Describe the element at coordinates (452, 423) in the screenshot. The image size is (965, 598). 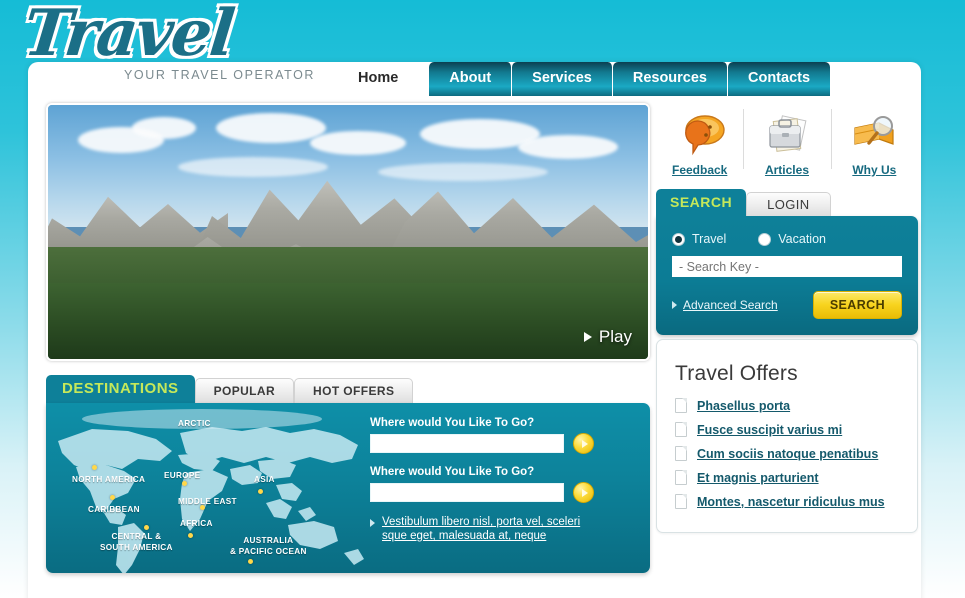
I see `destination-label-1: Where would You Like To Go?` at that location.